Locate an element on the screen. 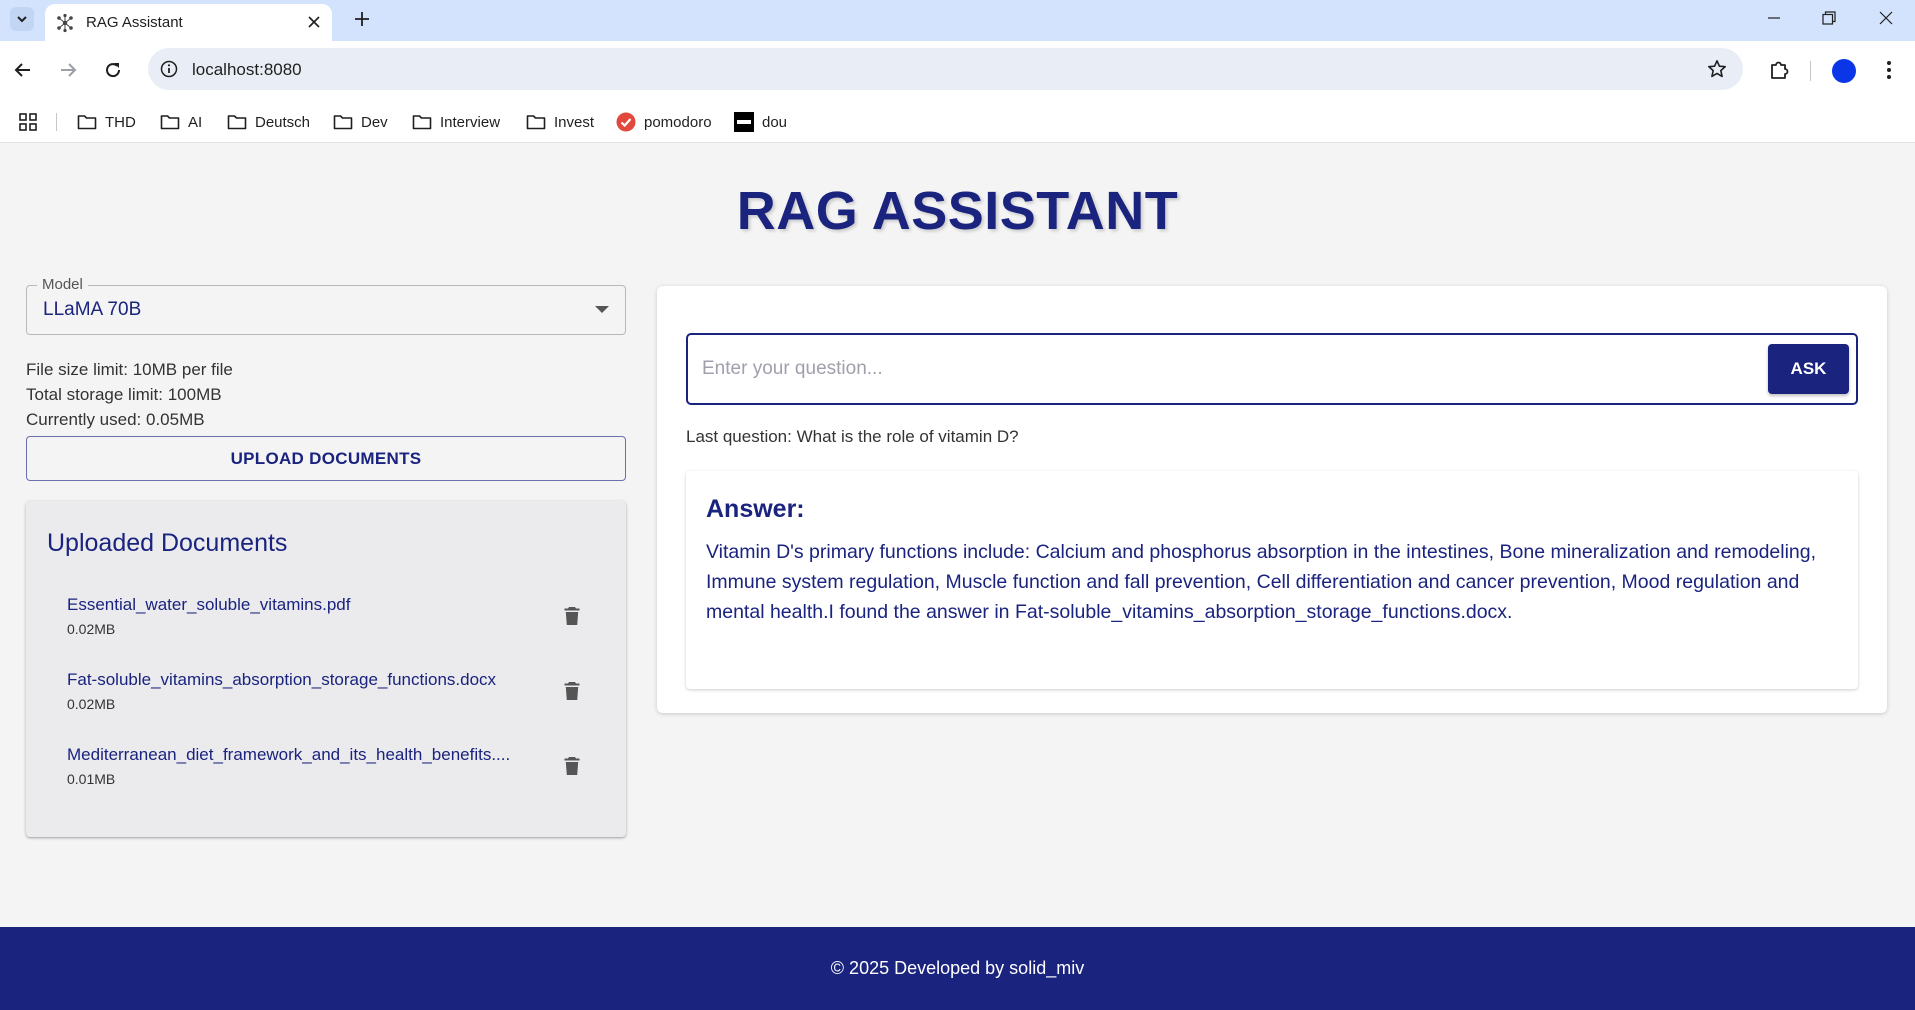 Image resolution: width=1915 pixels, height=1010 pixels. minimize-button is located at coordinates (1774, 18).